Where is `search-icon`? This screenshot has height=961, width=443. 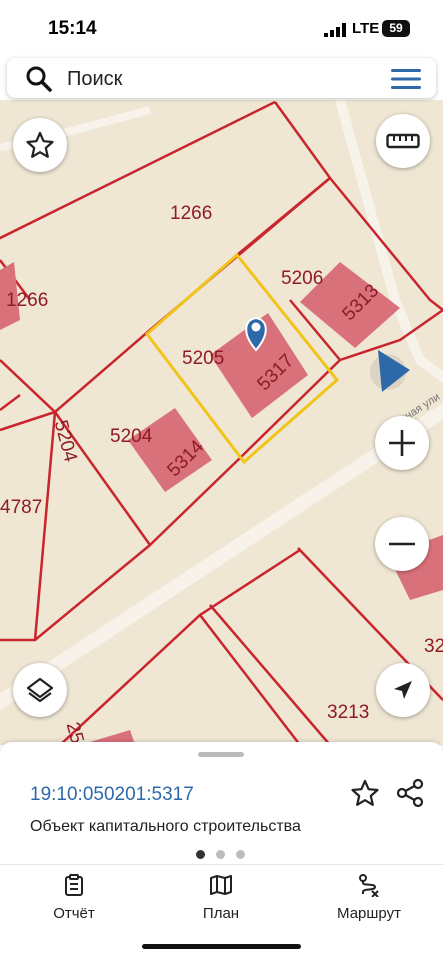
search-icon is located at coordinates (39, 79).